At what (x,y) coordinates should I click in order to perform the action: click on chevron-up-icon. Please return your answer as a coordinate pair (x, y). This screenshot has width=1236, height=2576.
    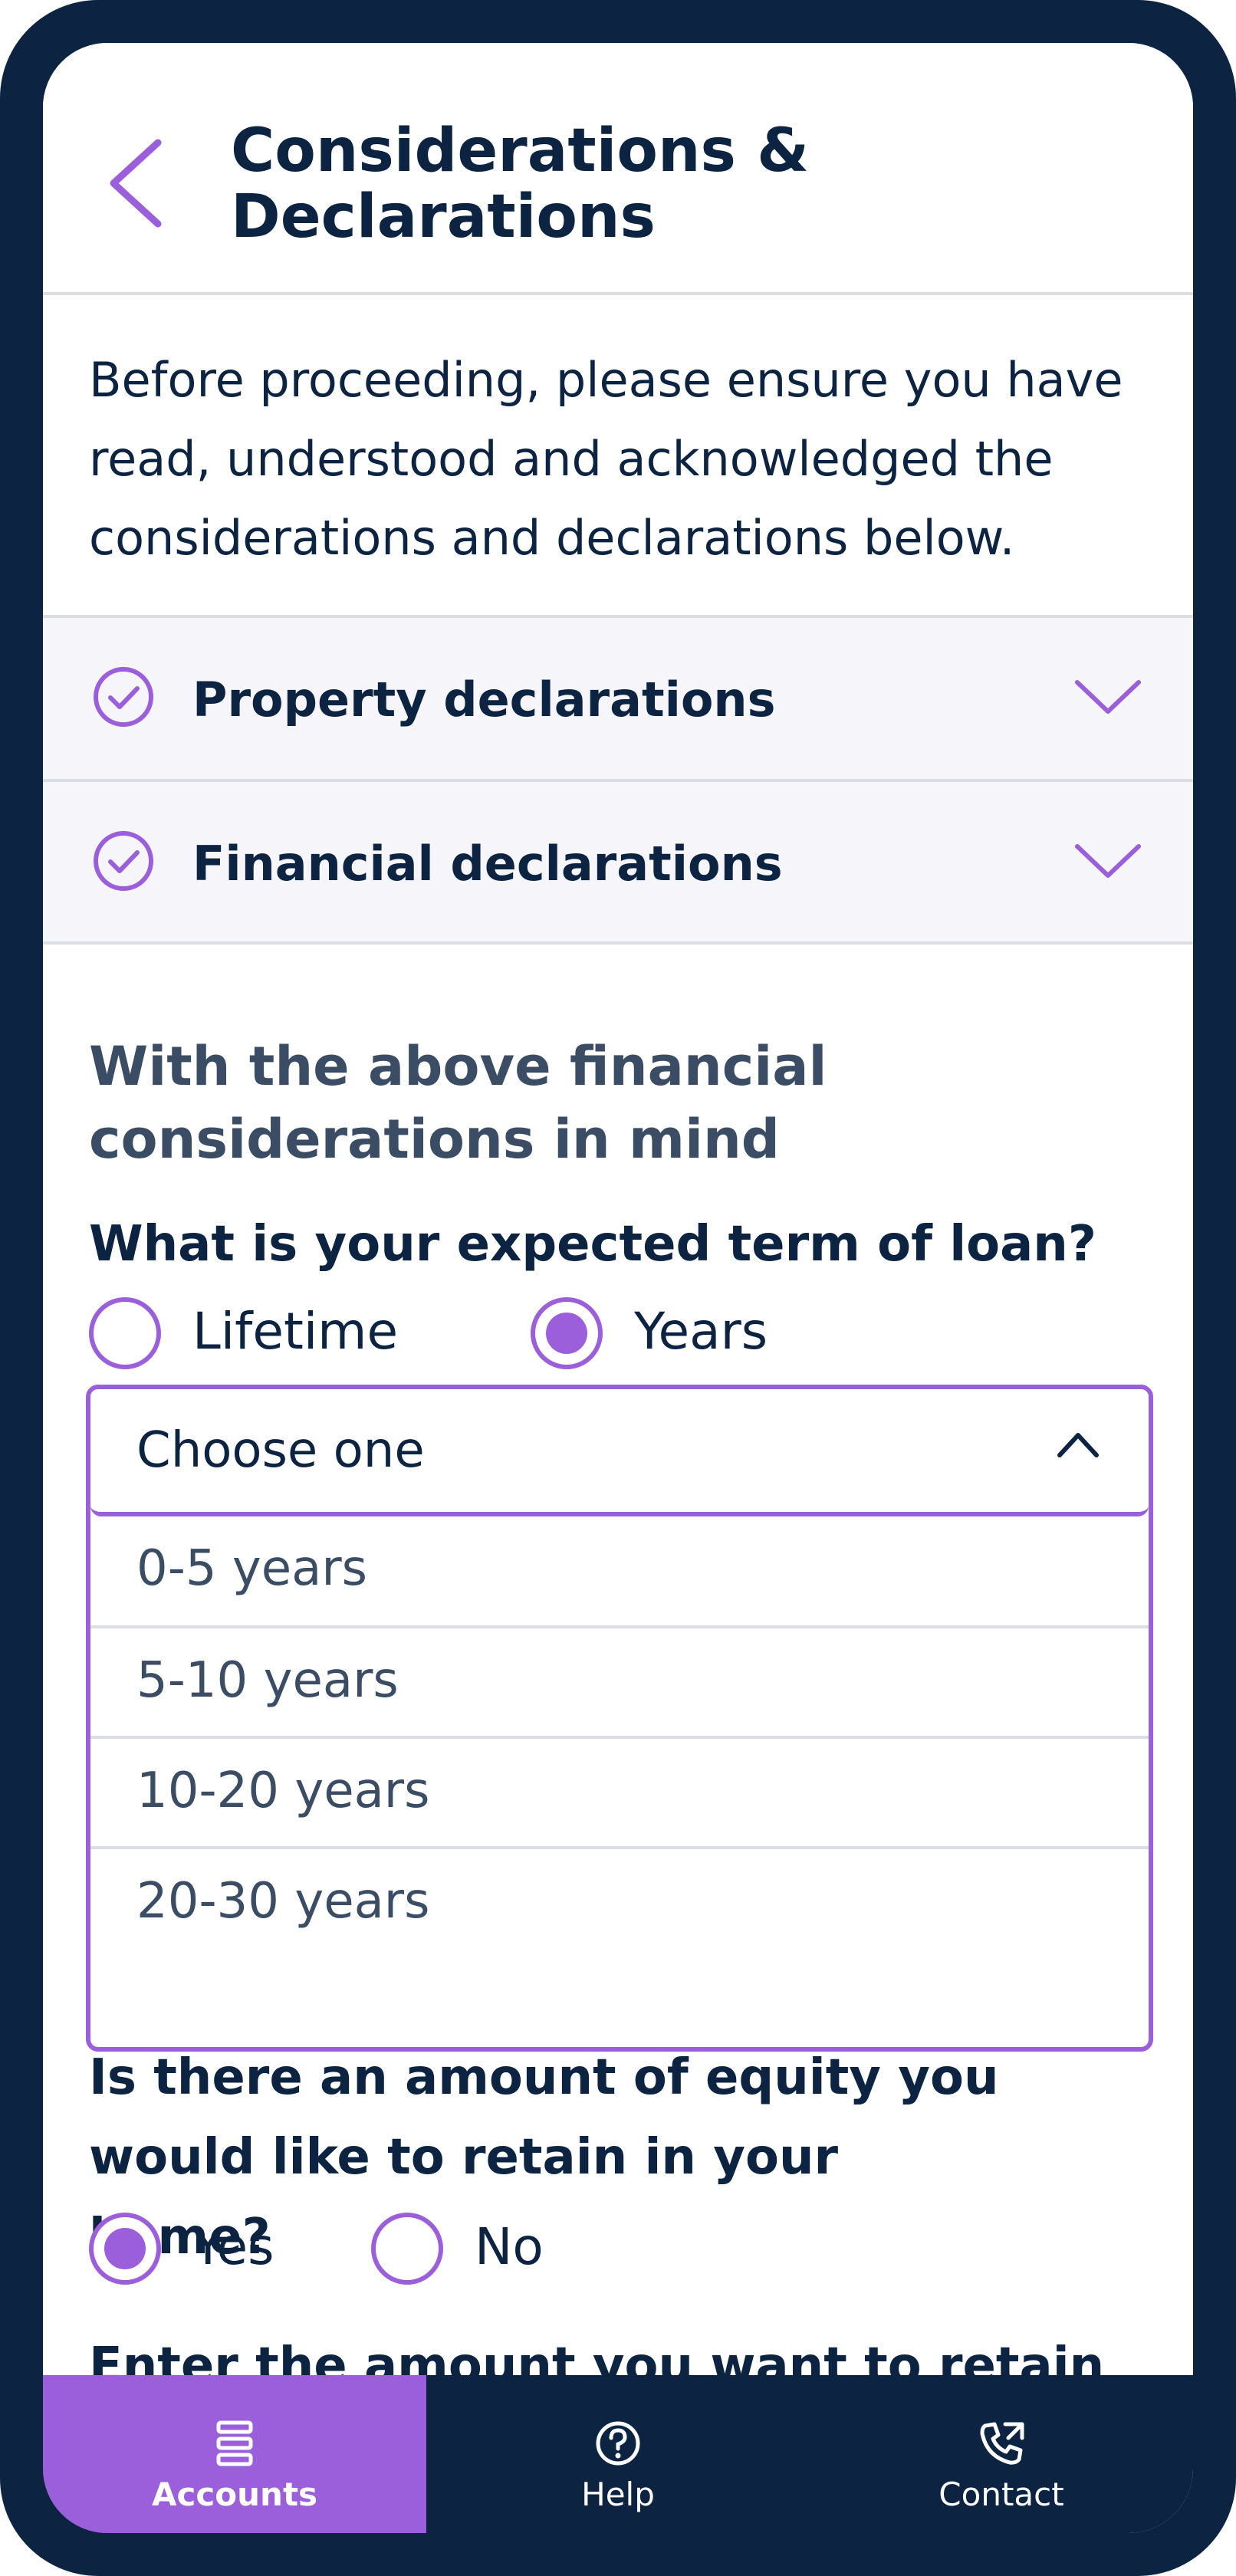
    Looking at the image, I should click on (1078, 1445).